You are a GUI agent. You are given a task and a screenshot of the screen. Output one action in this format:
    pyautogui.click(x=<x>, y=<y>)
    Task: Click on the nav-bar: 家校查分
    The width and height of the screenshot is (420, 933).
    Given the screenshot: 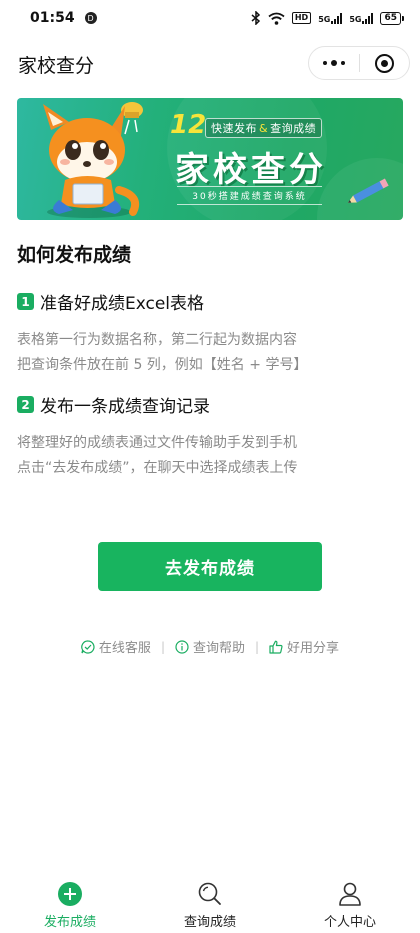 What is the action you would take?
    pyautogui.click(x=210, y=64)
    